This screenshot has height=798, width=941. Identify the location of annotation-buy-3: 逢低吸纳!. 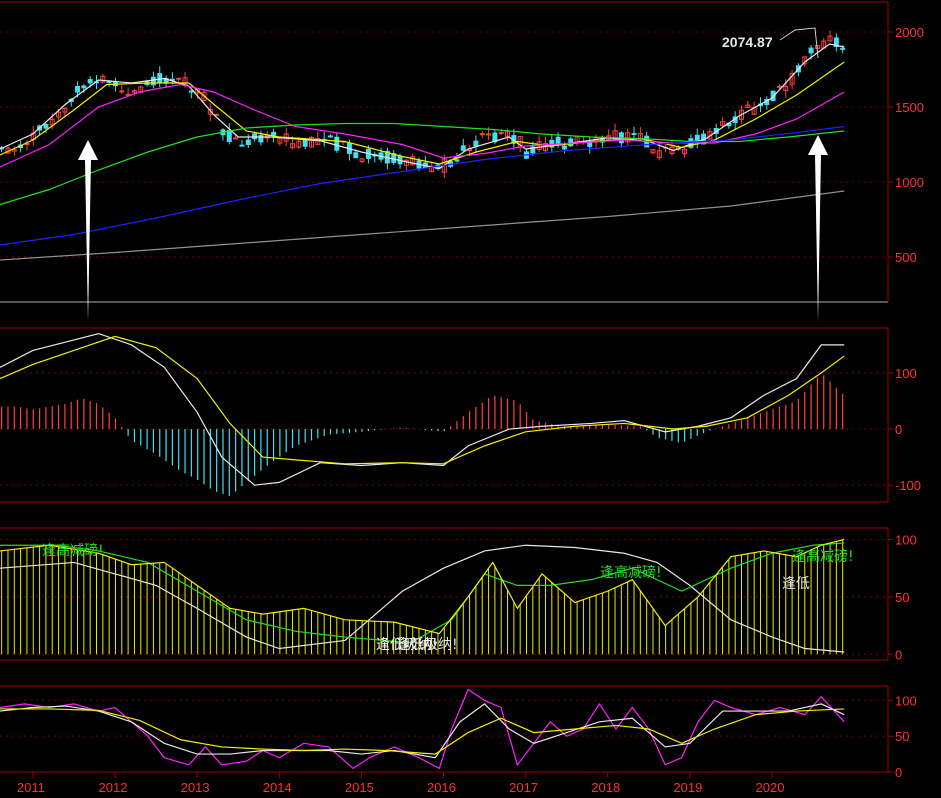
(427, 645).